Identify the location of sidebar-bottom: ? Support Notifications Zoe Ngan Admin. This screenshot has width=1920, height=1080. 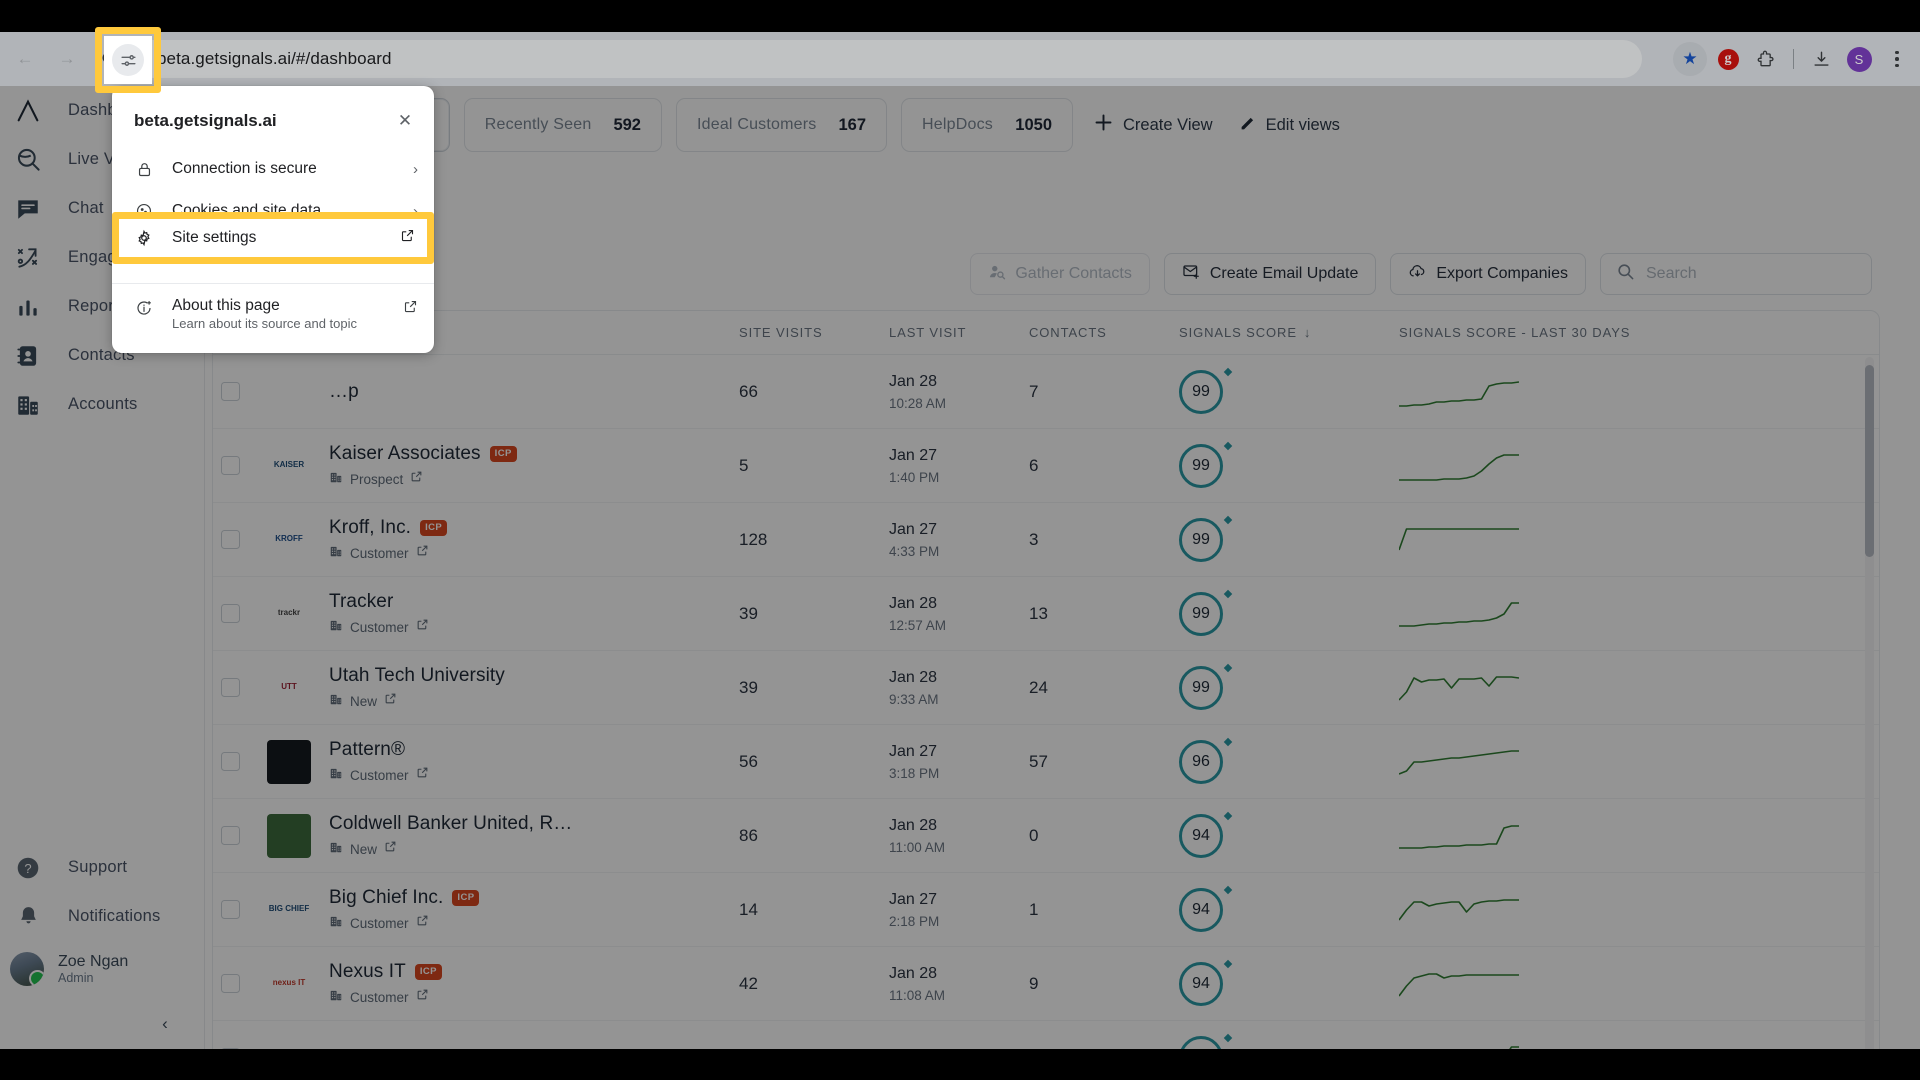
(102, 920).